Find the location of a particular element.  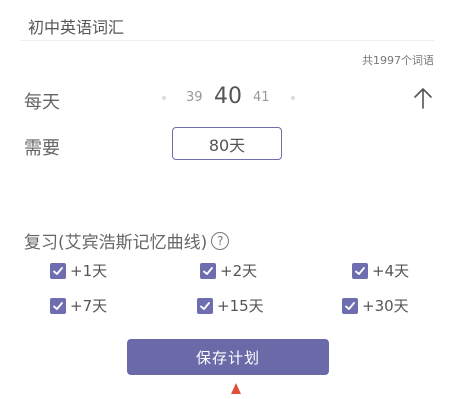

review-option-2: +2天 is located at coordinates (228, 270).